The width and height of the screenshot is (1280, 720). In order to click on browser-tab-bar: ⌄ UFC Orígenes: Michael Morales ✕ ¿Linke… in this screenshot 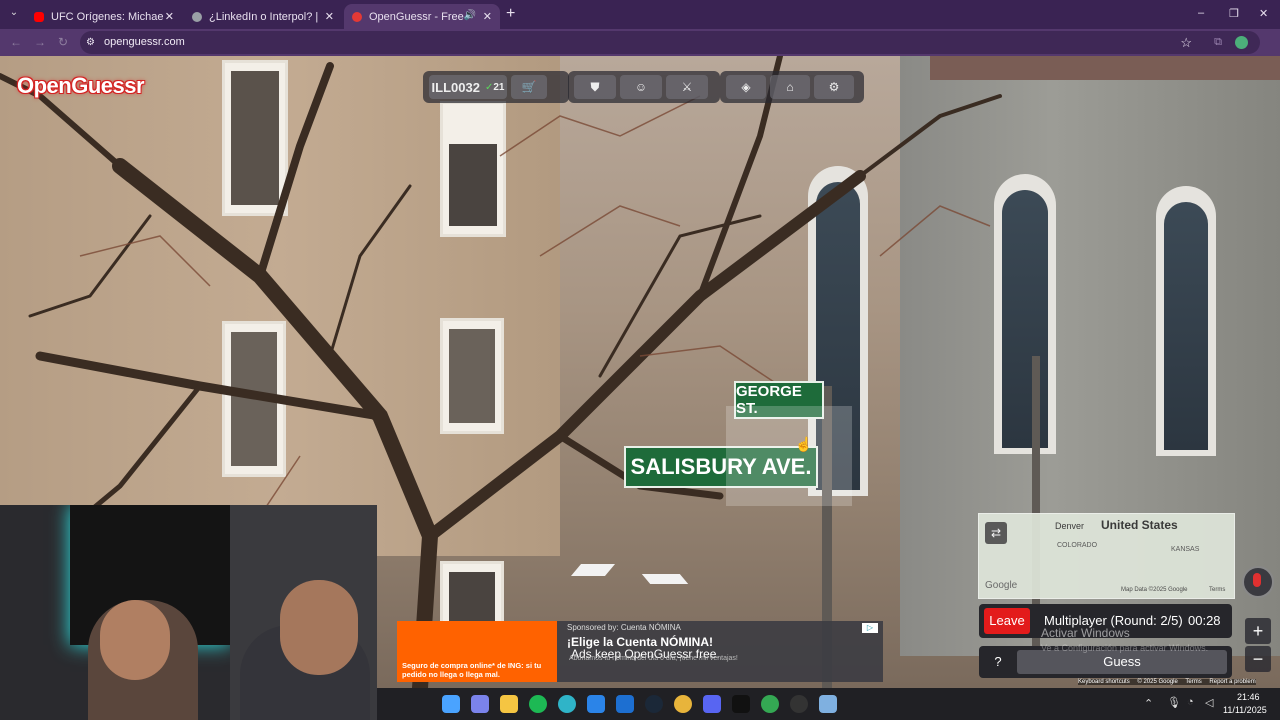, I will do `click(640, 14)`.